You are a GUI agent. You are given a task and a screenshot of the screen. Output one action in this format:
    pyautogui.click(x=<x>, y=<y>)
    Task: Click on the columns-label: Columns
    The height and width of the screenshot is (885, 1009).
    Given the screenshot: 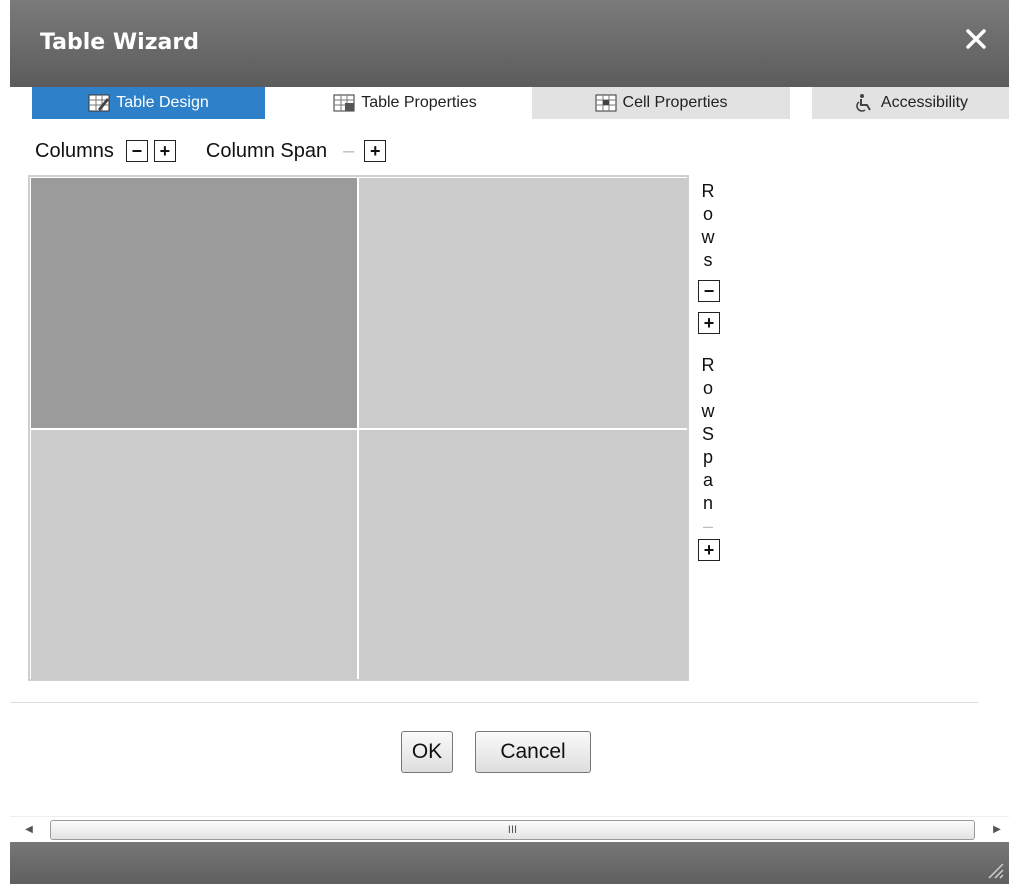 What is the action you would take?
    pyautogui.click(x=74, y=150)
    